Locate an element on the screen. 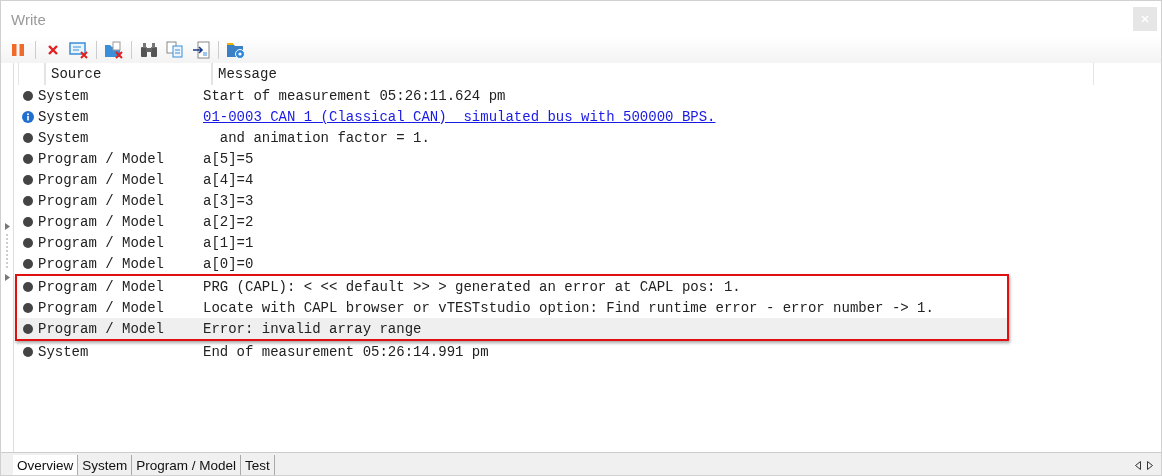 This screenshot has height=476, width=1162. log-row: Program / Model a[4]=4 is located at coordinates (556, 179).